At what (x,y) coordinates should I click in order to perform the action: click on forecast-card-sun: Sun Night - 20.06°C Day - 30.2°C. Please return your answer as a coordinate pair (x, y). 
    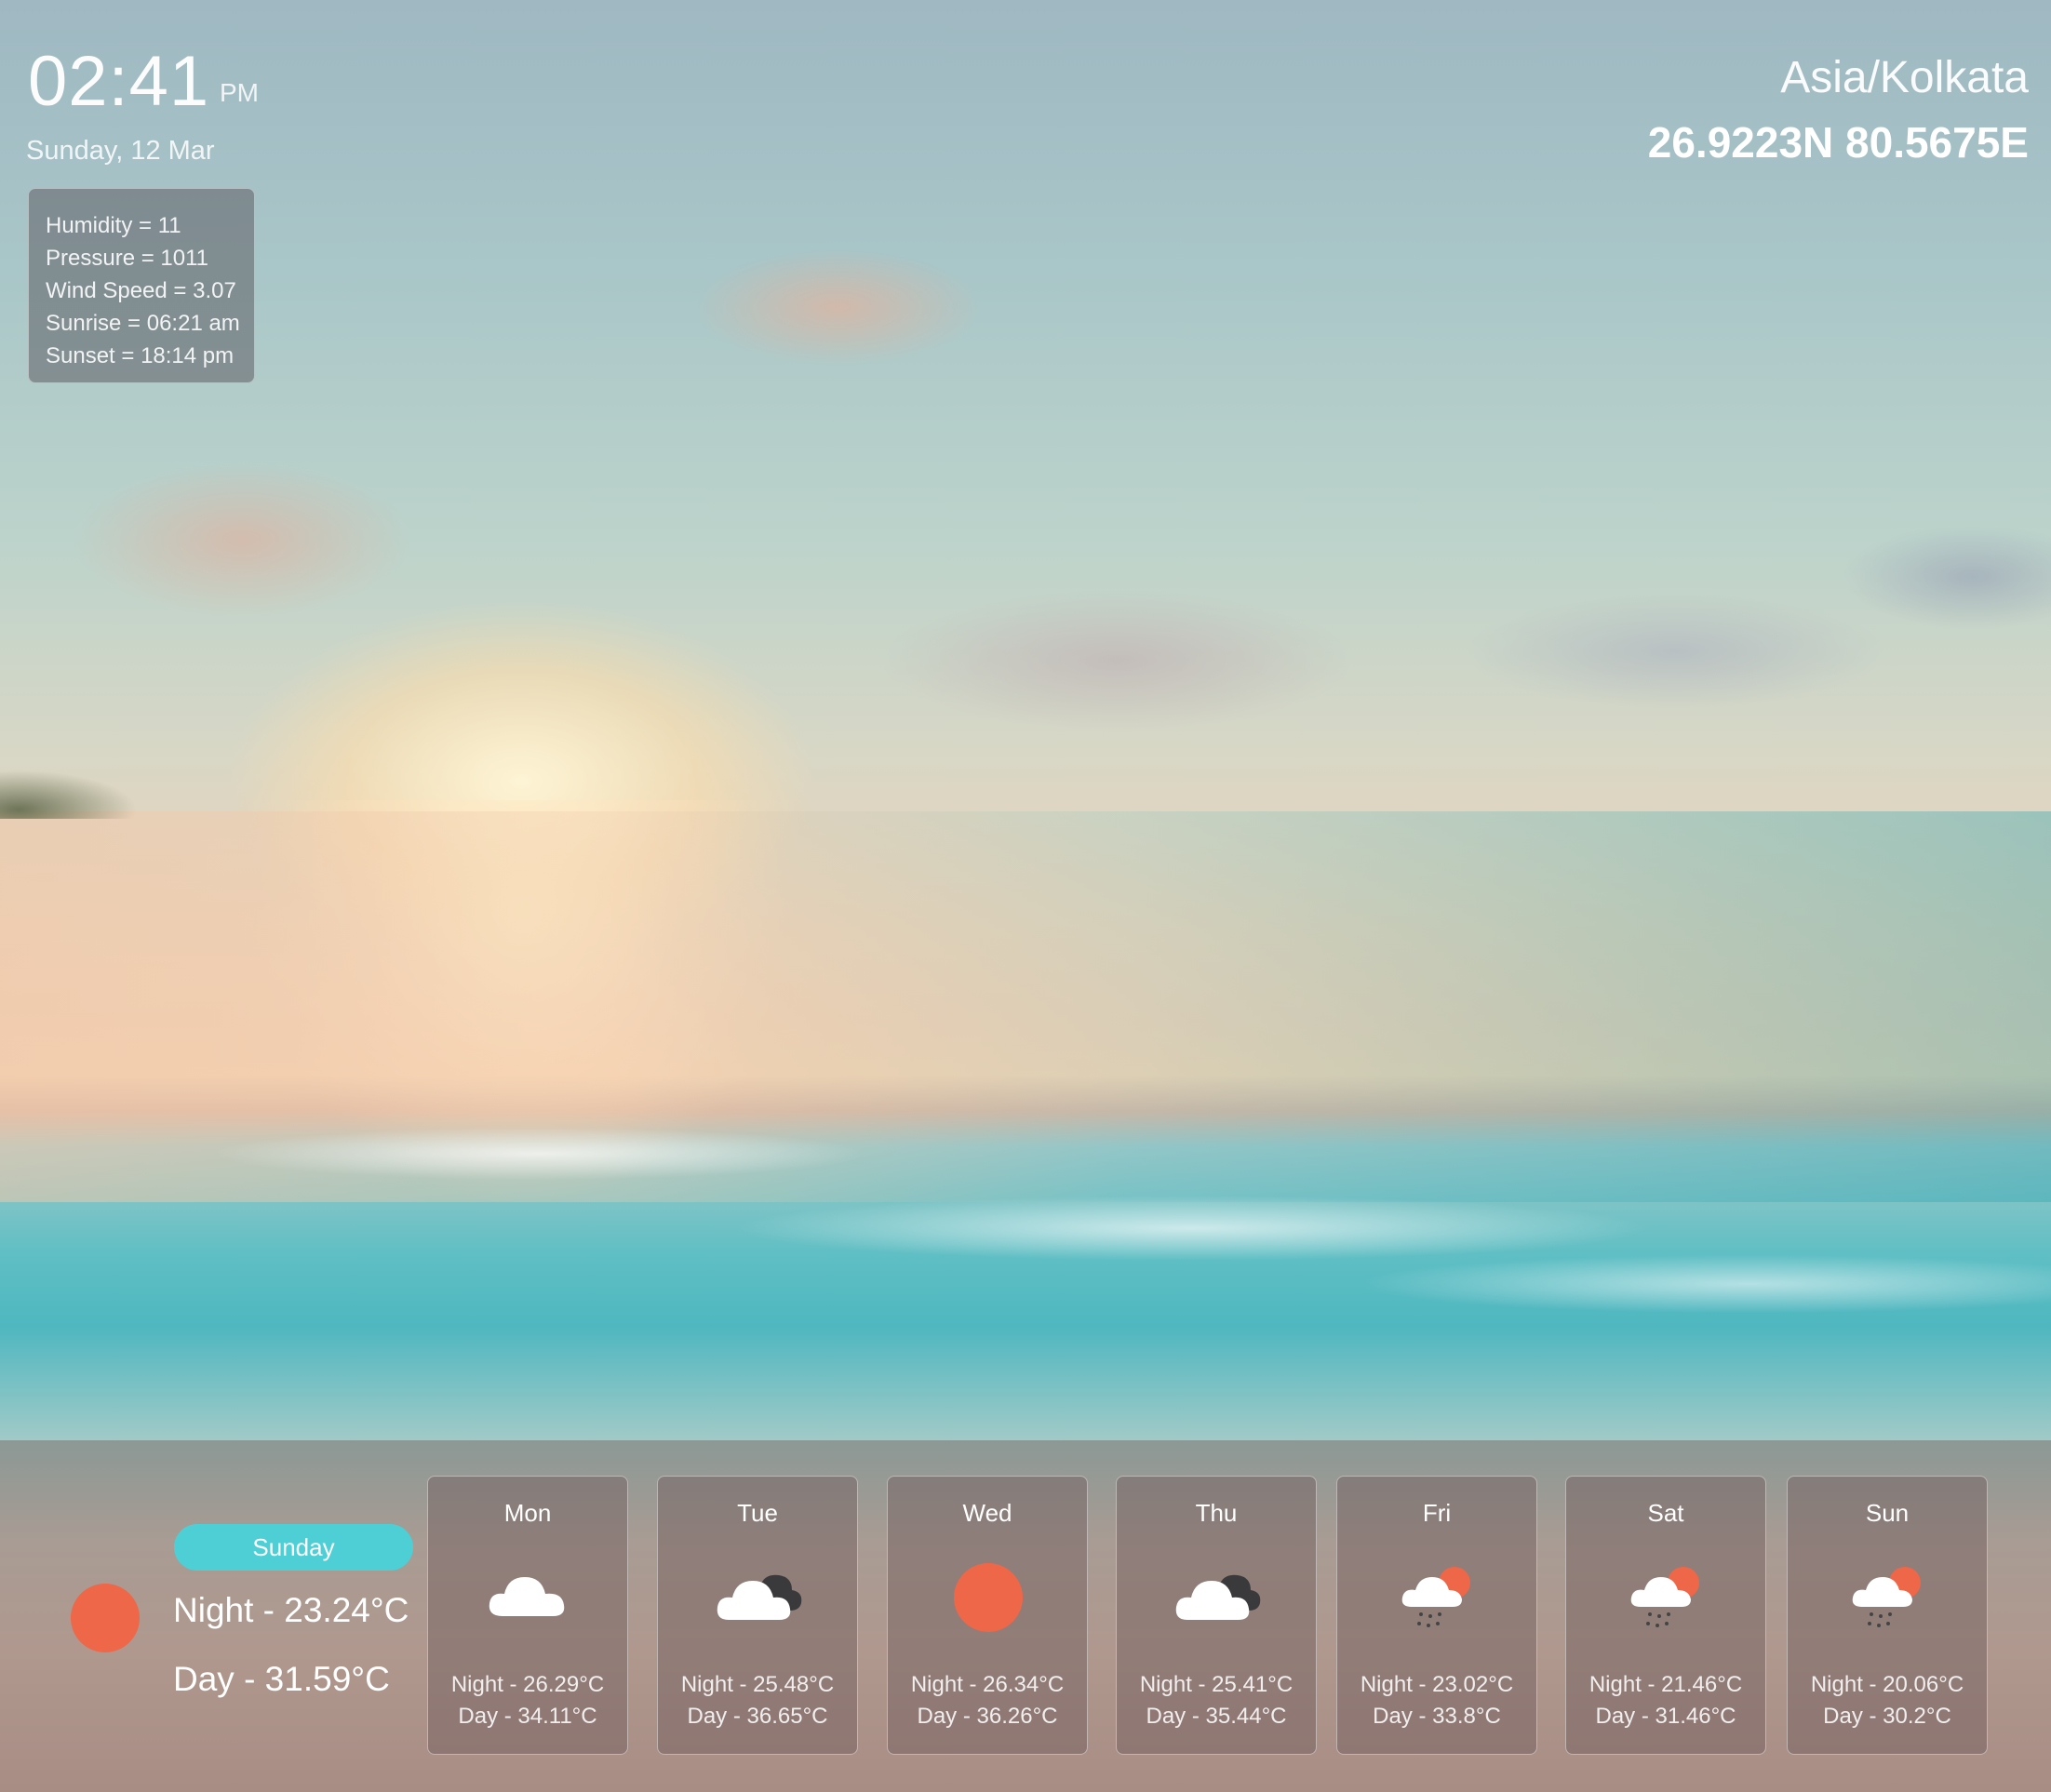
    Looking at the image, I should click on (1887, 1616).